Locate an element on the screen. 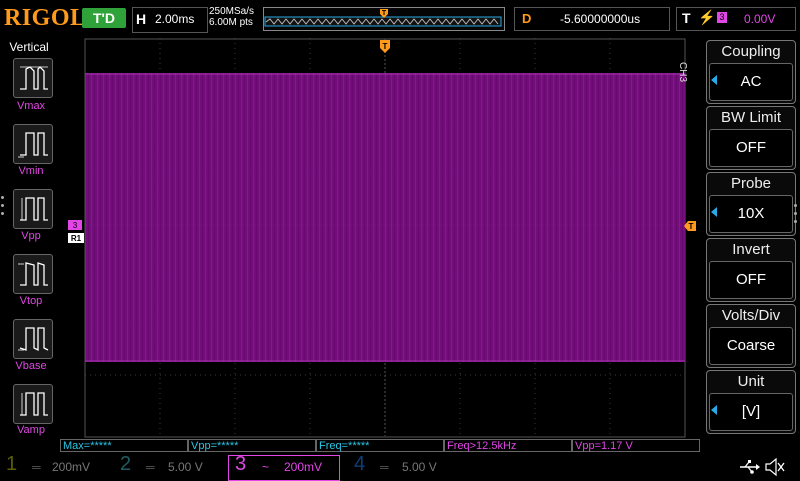 Image resolution: width=800 pixels, height=481 pixels. usb-icon is located at coordinates (750, 467).